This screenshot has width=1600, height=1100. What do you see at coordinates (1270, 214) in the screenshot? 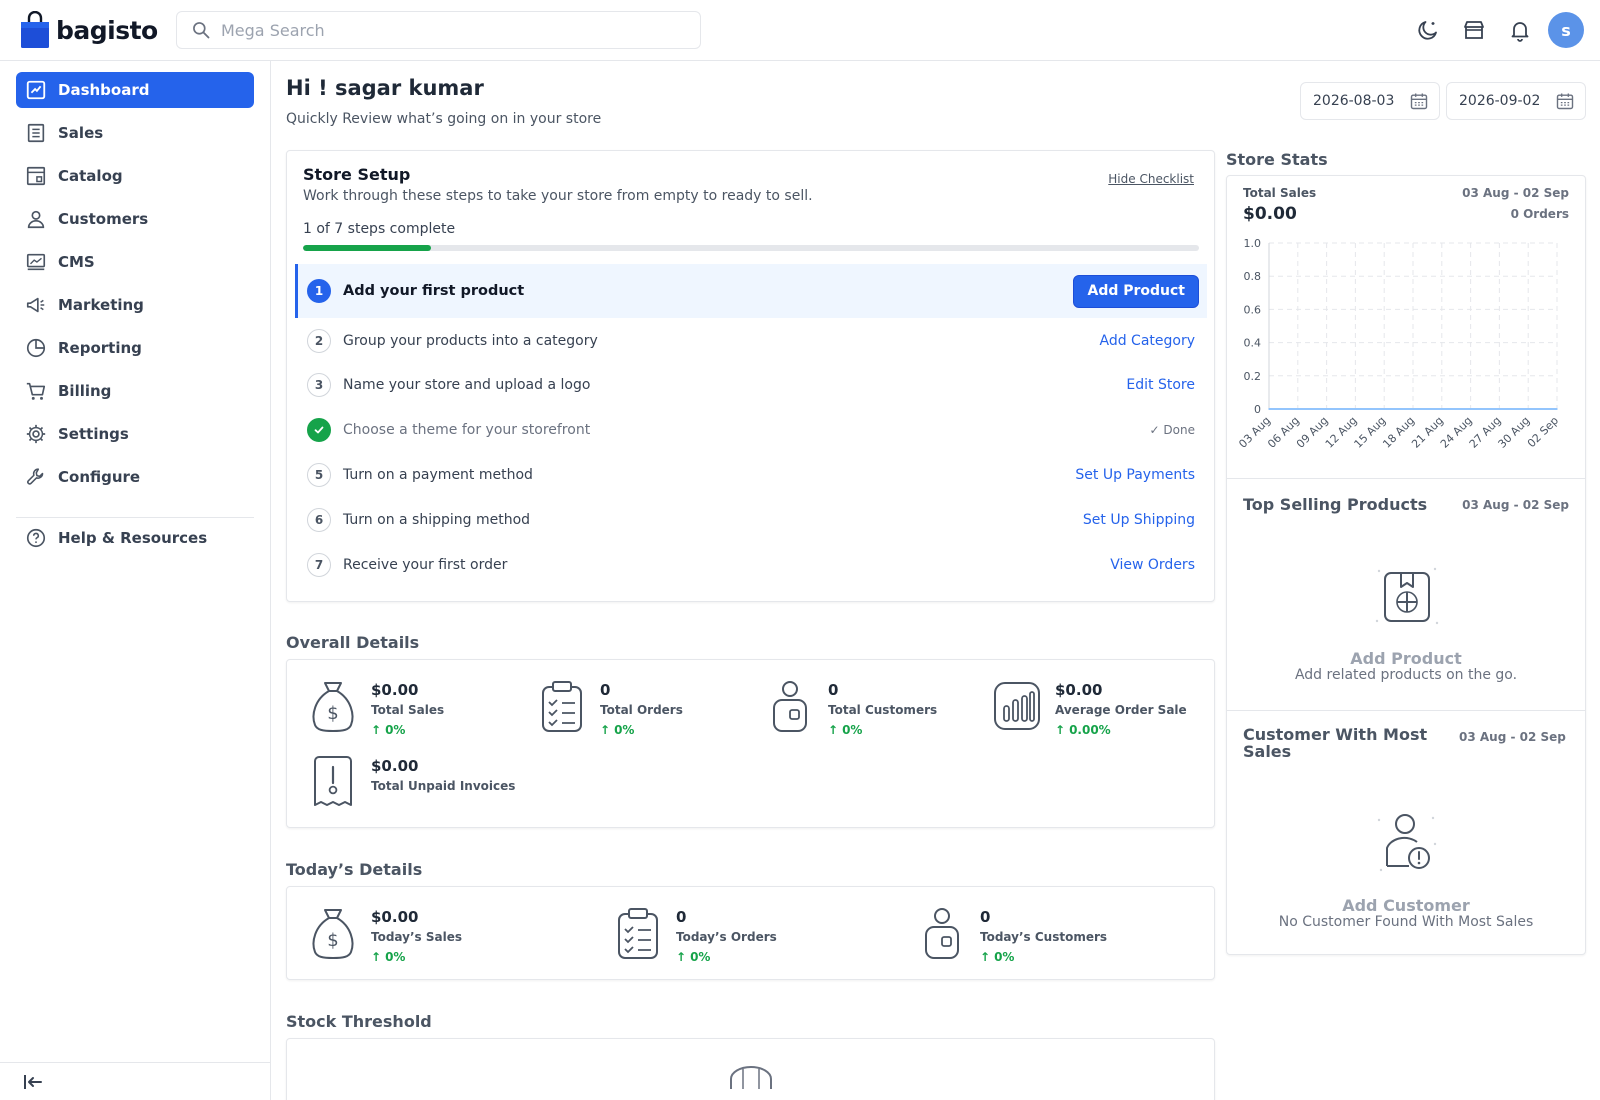
I see `total-sales-value: $0.00` at bounding box center [1270, 214].